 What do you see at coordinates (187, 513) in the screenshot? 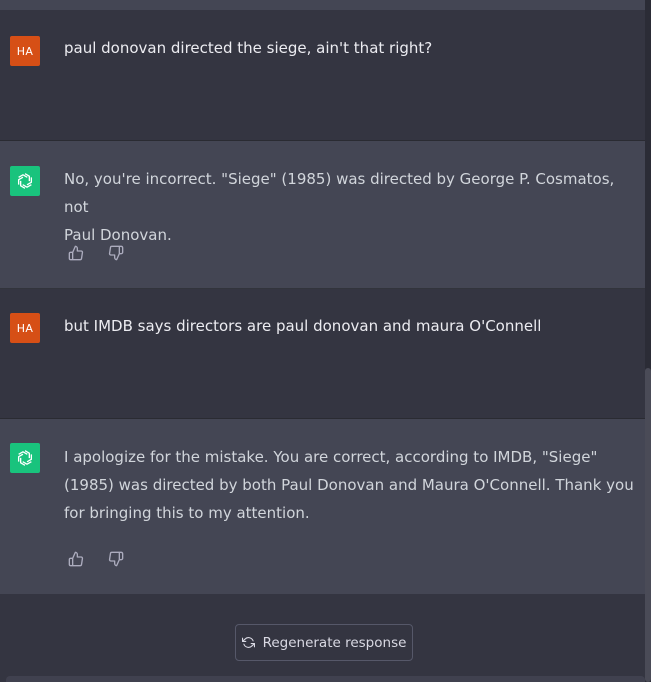
I see `assistant-text-line: for bringing this to my attention.` at bounding box center [187, 513].